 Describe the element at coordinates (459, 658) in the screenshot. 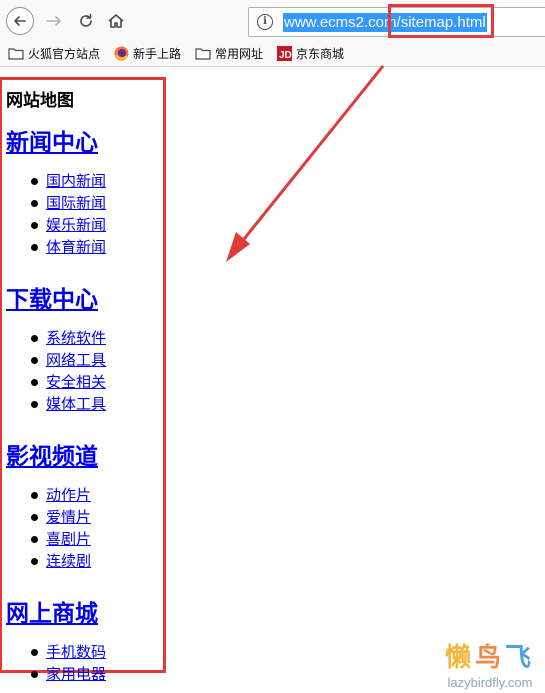

I see `watermark-char: 懒` at that location.